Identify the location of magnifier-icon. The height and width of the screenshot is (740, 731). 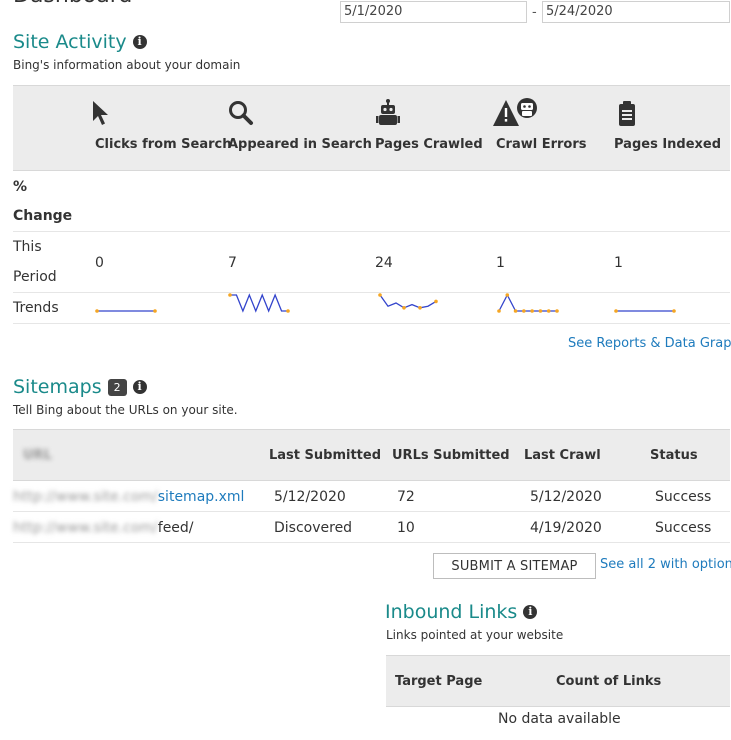
(241, 113).